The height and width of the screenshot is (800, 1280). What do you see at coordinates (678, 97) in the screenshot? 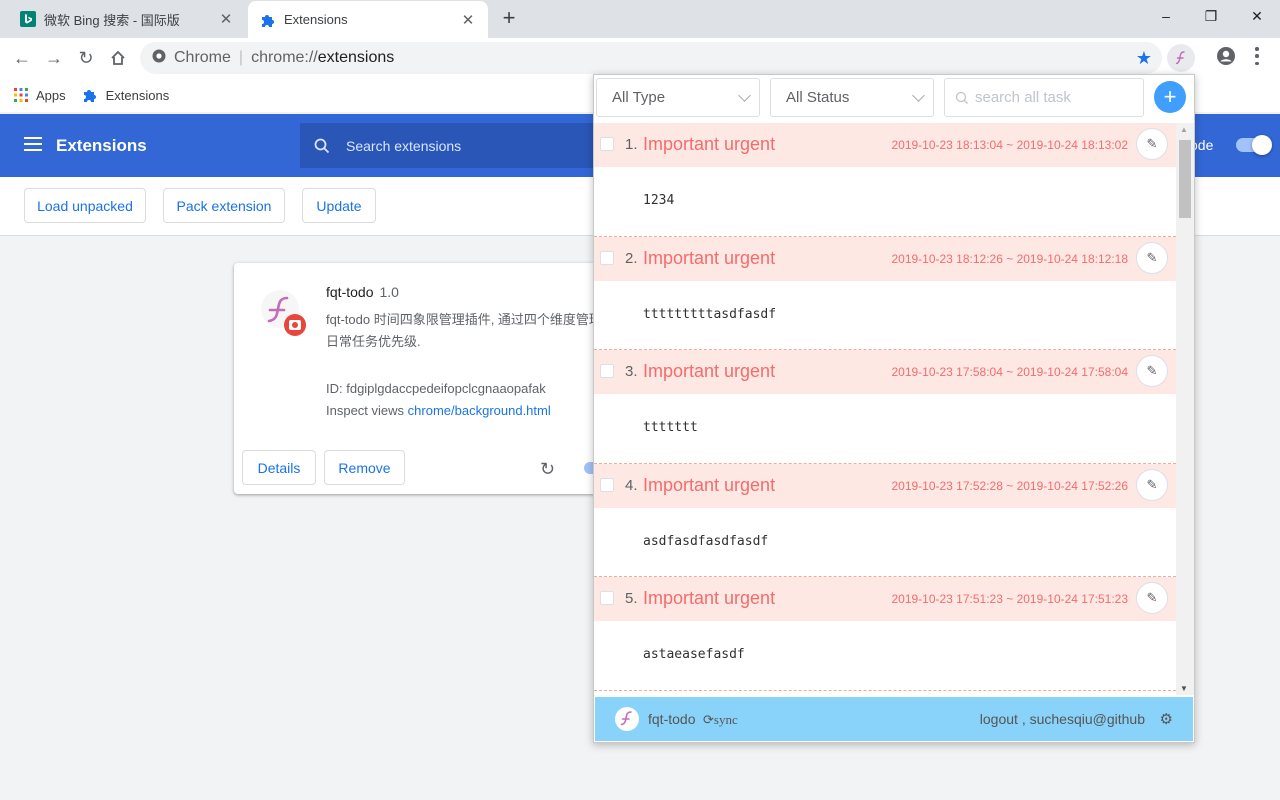
I see `type-filter-select: All Type` at bounding box center [678, 97].